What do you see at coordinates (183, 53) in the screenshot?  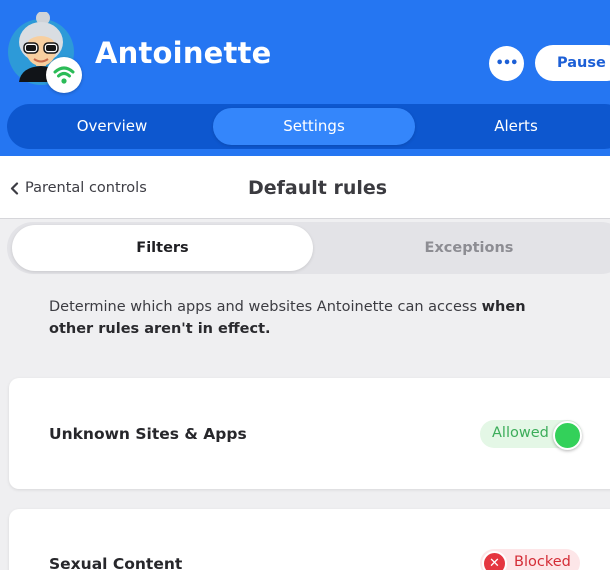 I see `profile-name: Antoinette` at bounding box center [183, 53].